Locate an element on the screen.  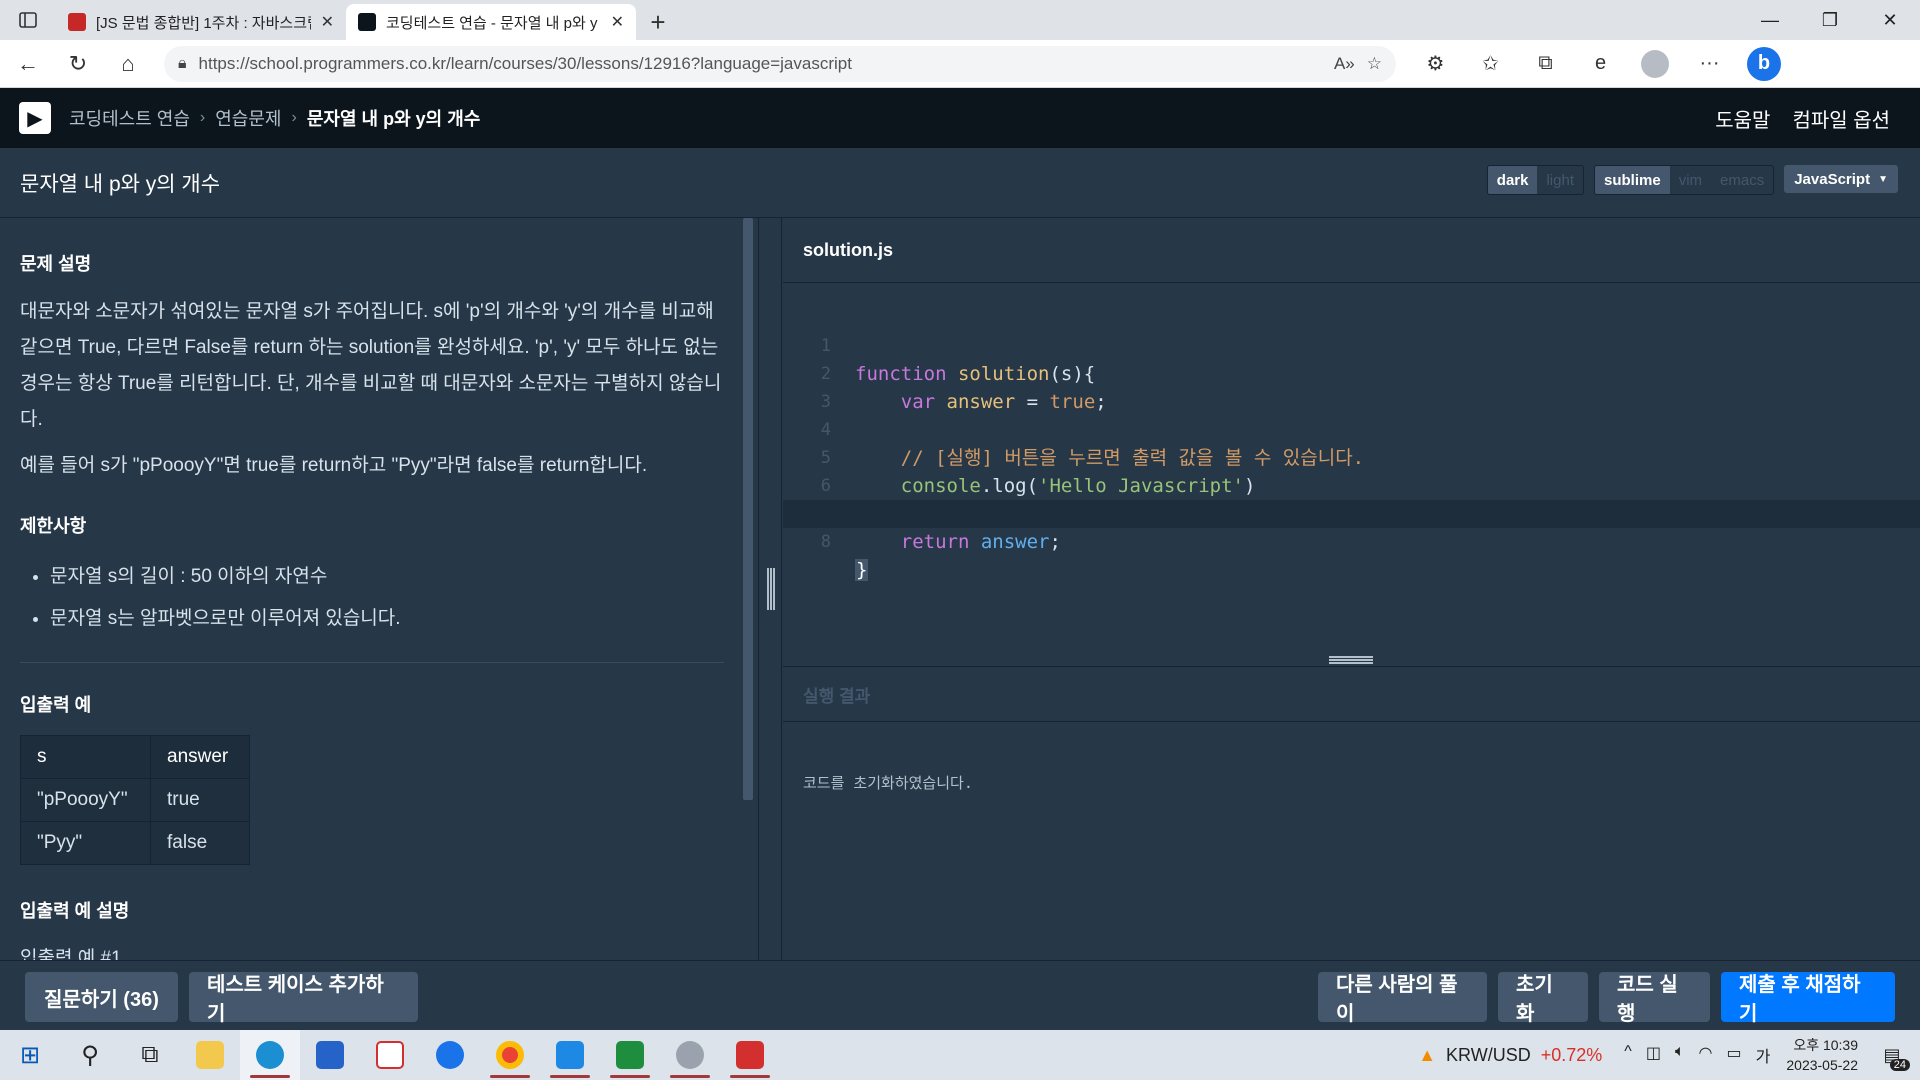
language-value: JavaScript is located at coordinates (1832, 179).